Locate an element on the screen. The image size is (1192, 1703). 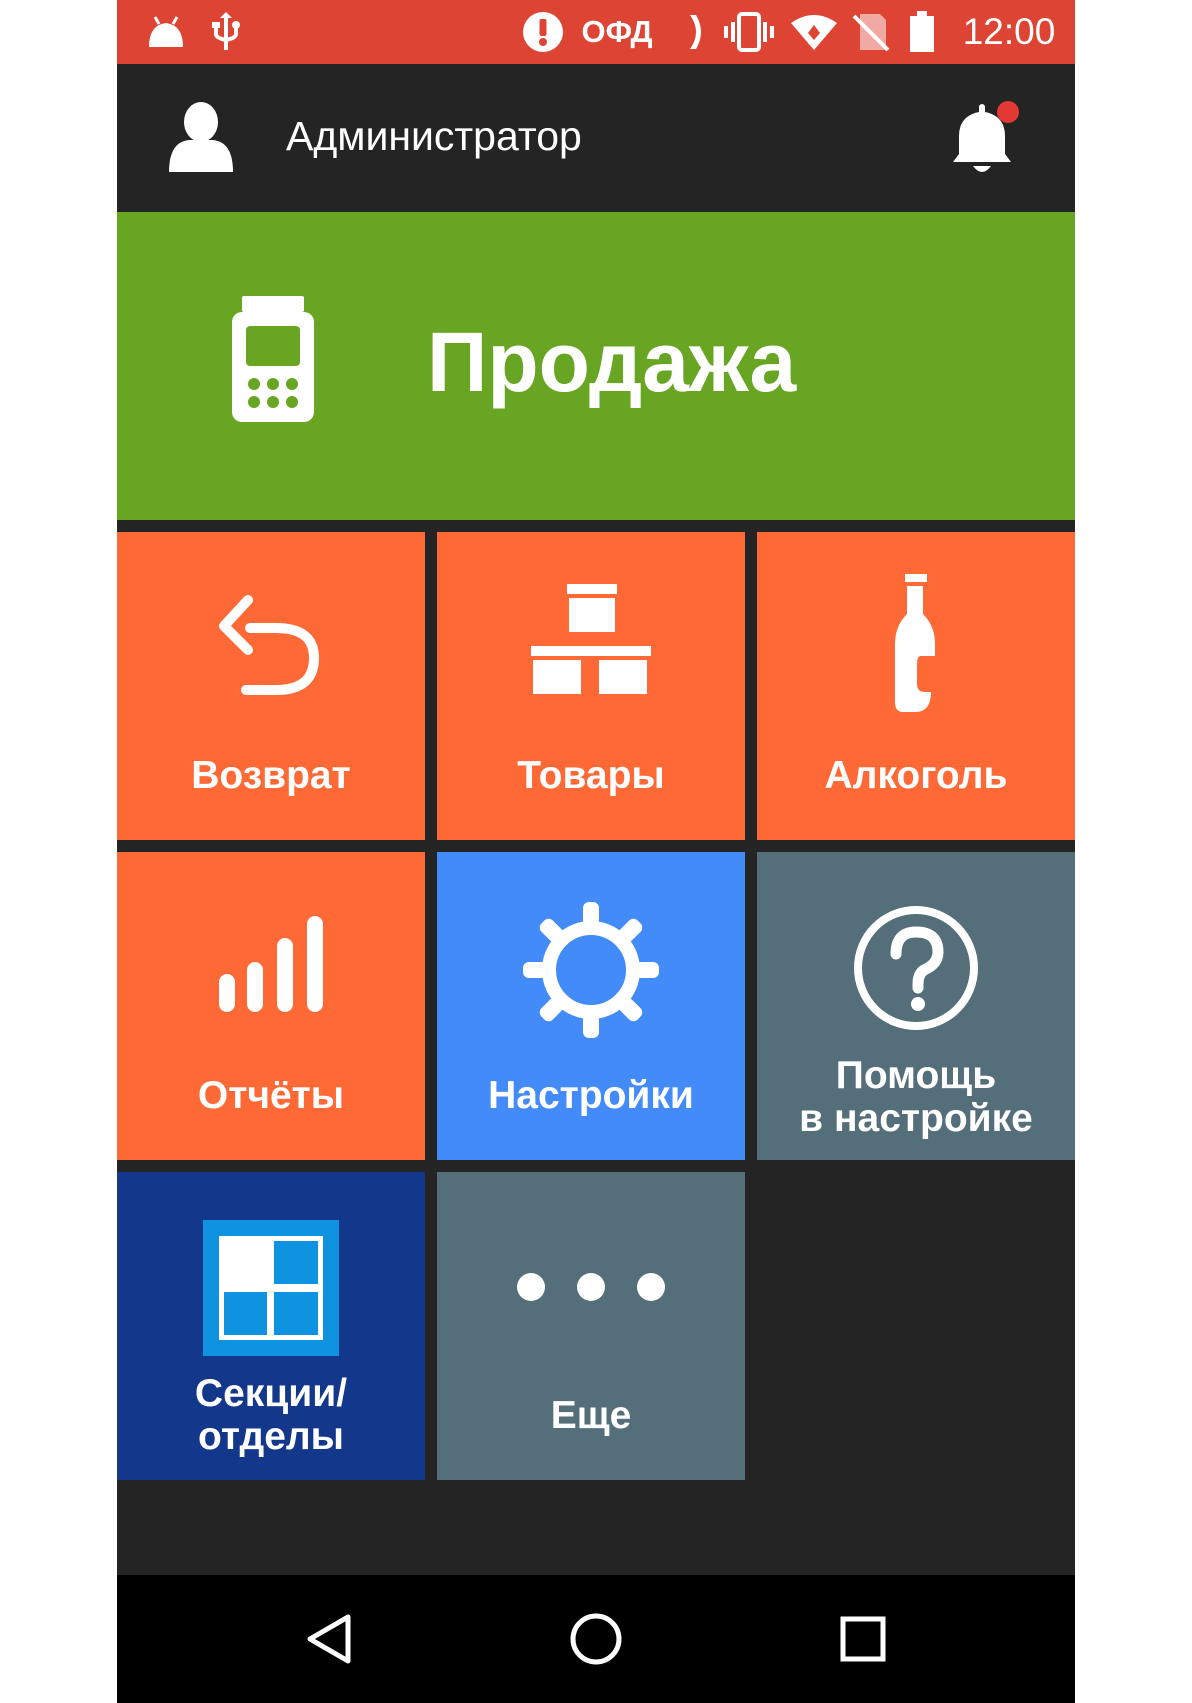
bottle-icon is located at coordinates (915, 646).